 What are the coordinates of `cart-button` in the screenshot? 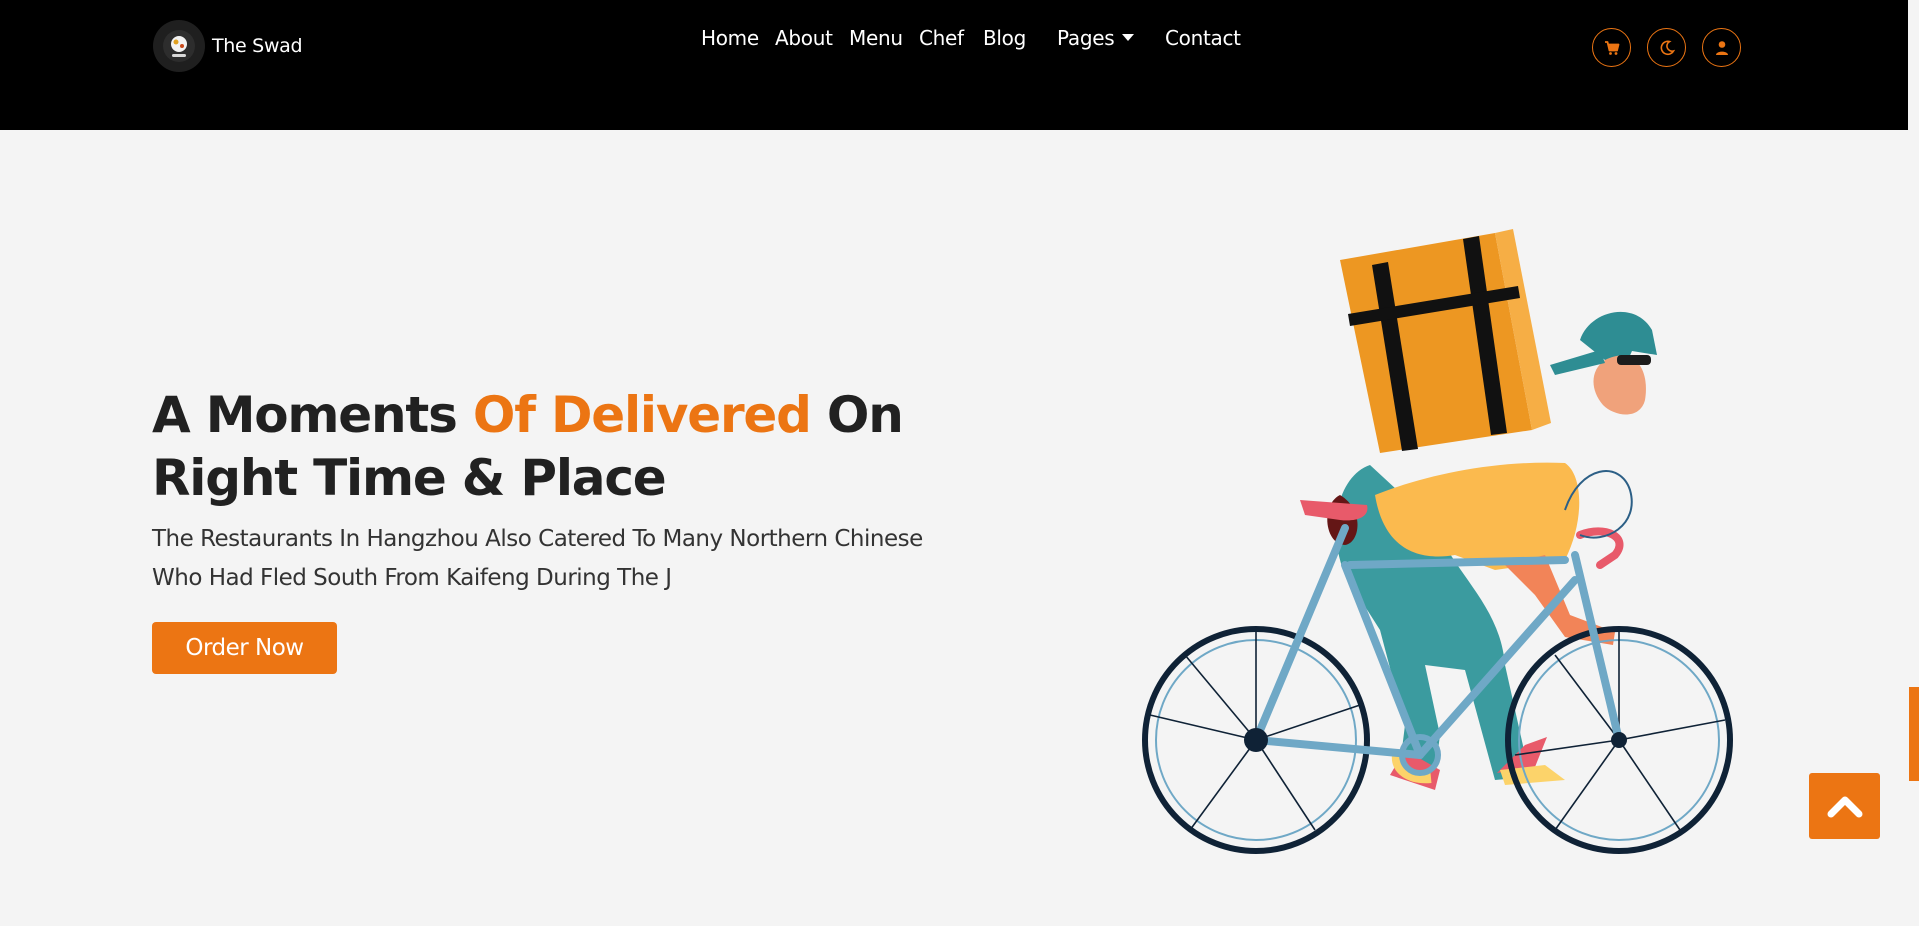 It's located at (1611, 47).